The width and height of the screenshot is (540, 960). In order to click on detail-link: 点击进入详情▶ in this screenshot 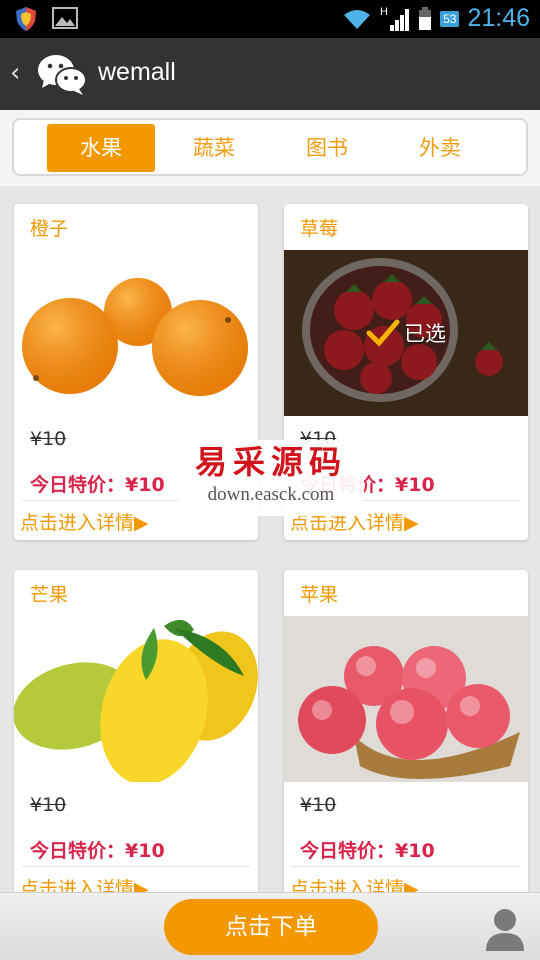, I will do `click(84, 521)`.